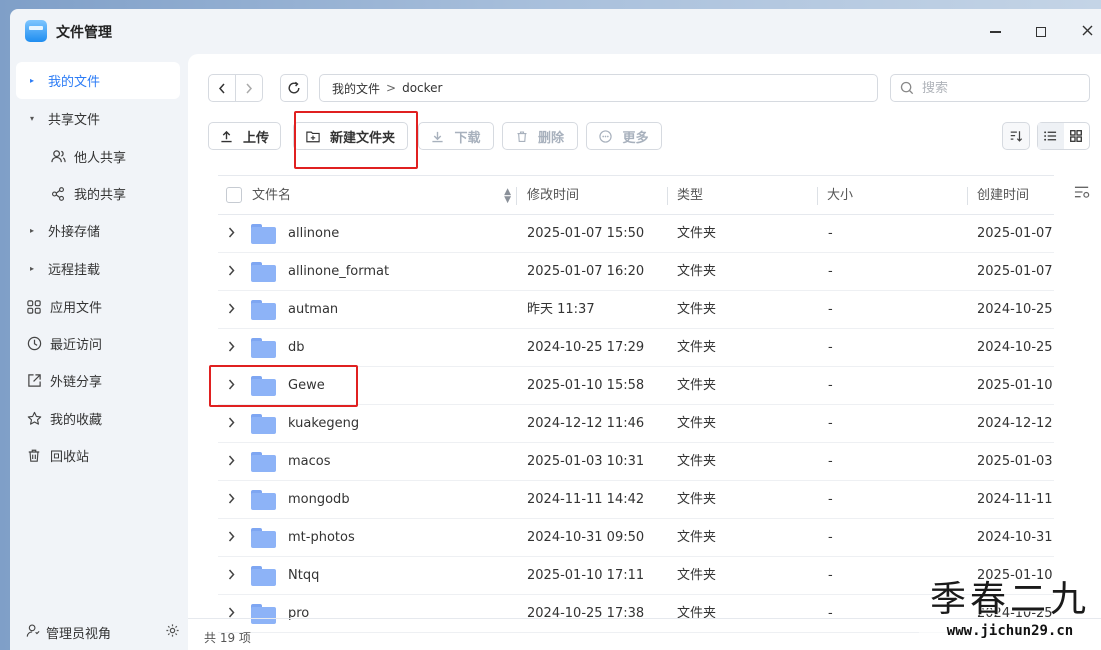 The height and width of the screenshot is (650, 1101). What do you see at coordinates (172, 632) in the screenshot?
I see `gear-icon` at bounding box center [172, 632].